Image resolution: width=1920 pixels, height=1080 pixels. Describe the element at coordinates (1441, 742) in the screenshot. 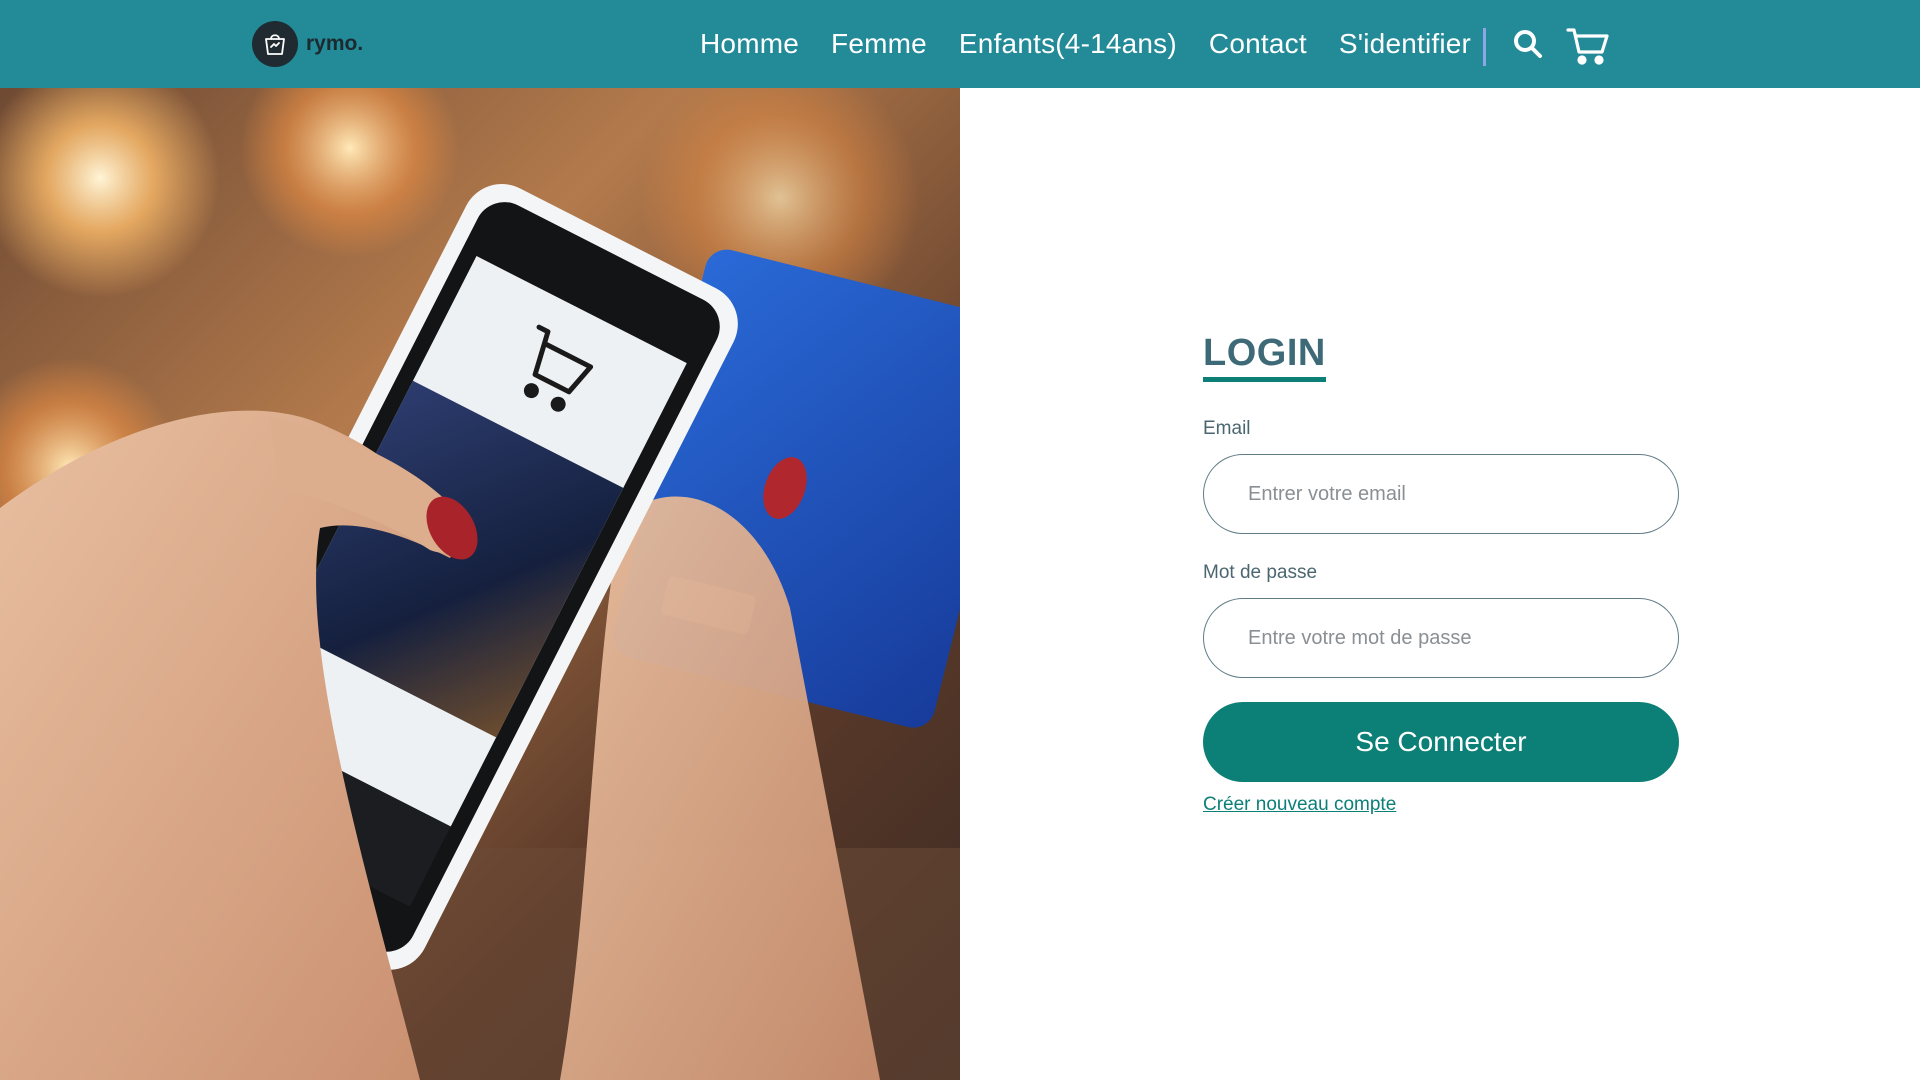

I see `login-button: Se Connecter` at that location.